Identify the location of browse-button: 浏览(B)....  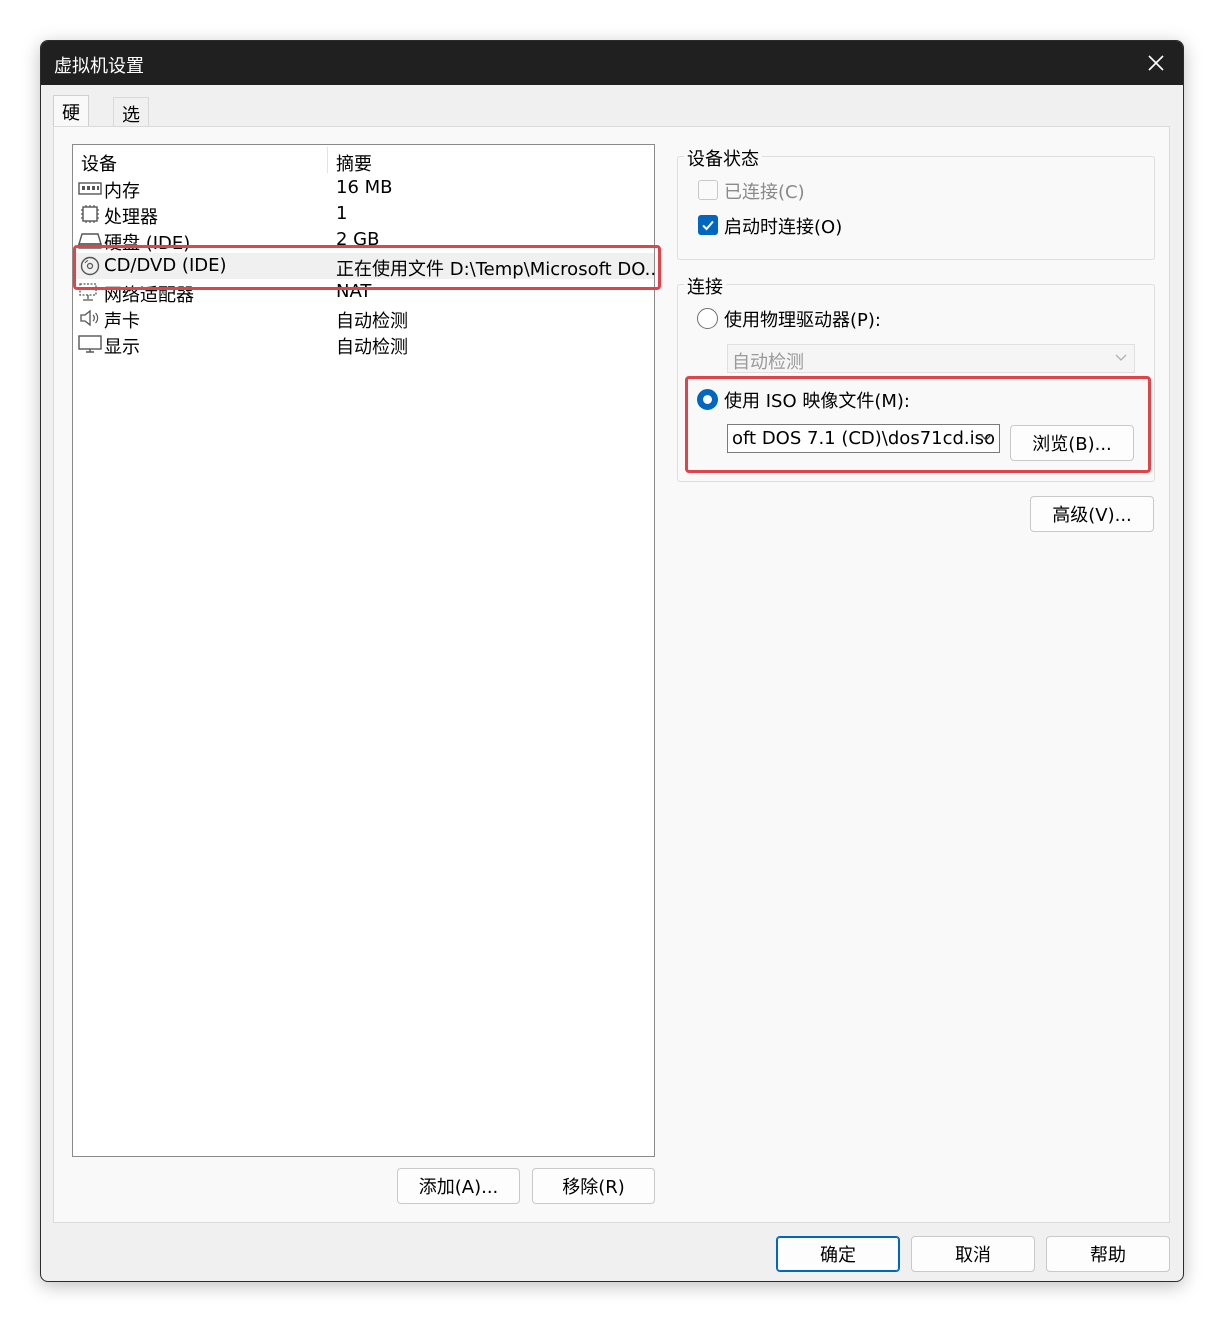
(1072, 443).